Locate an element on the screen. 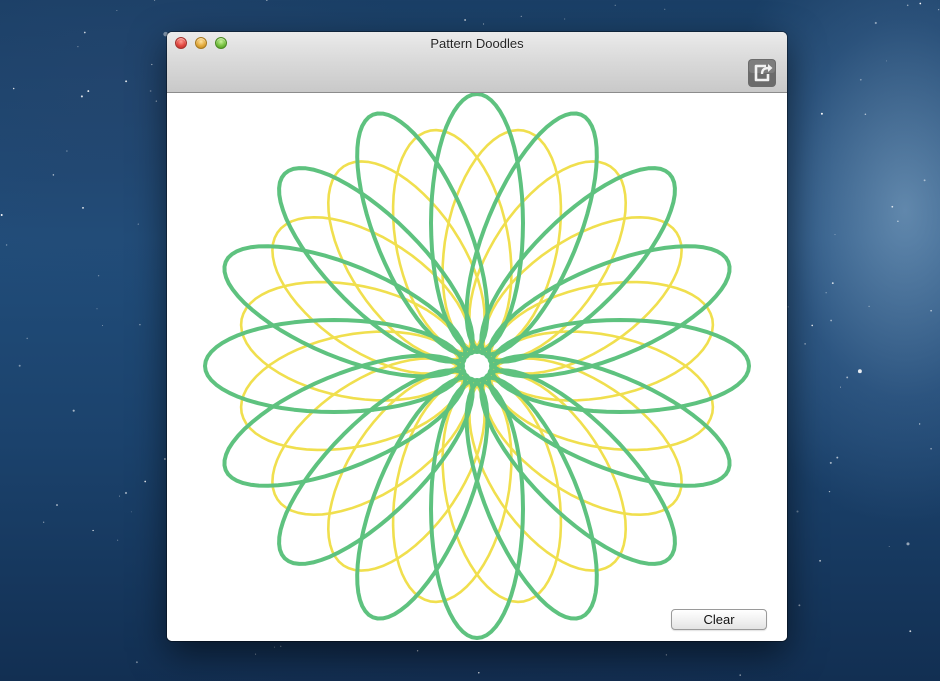  share-button is located at coordinates (762, 73).